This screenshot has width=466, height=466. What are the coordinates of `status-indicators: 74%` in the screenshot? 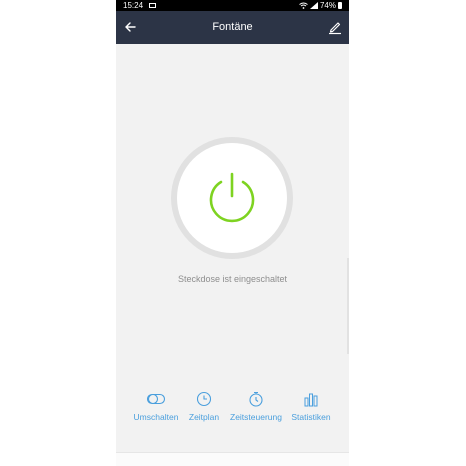 It's located at (320, 5).